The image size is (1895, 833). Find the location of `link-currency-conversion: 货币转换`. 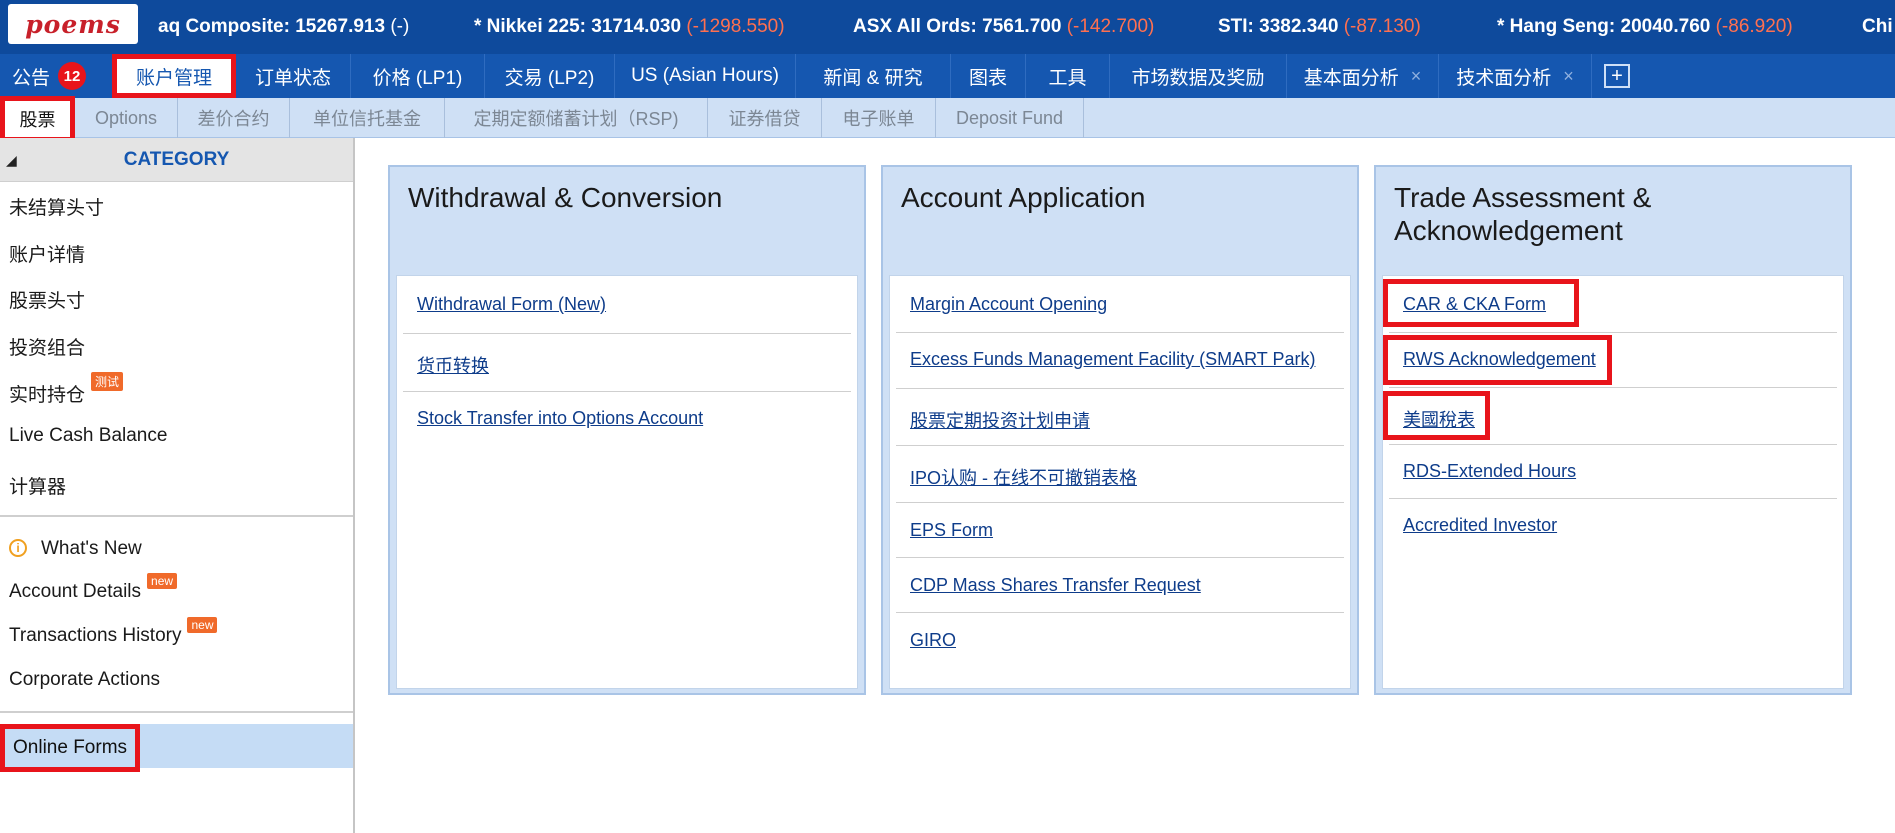

link-currency-conversion: 货币转换 is located at coordinates (453, 365).